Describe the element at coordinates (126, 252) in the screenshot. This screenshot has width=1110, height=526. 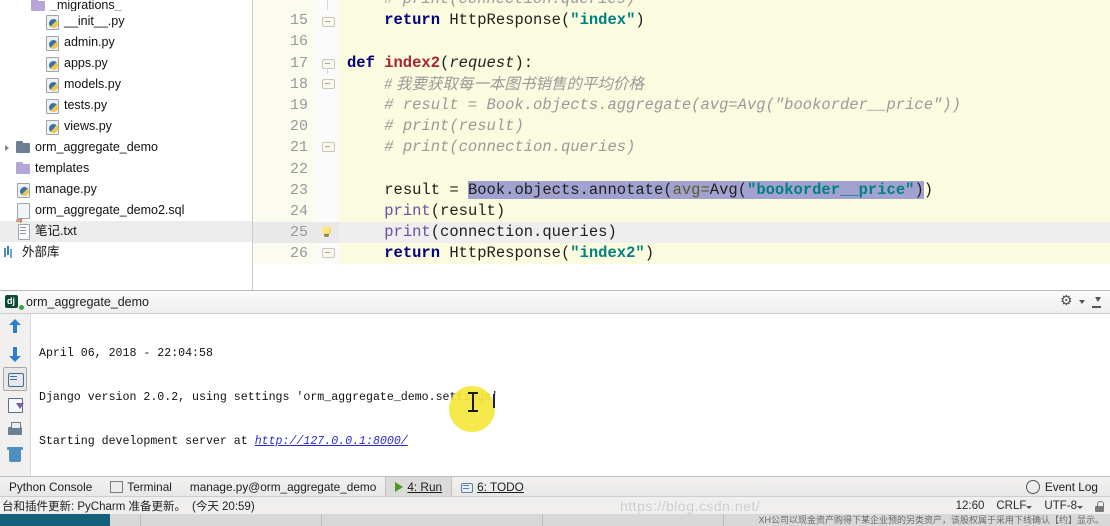
I see `tree-item-external-libraries: 外部库` at that location.